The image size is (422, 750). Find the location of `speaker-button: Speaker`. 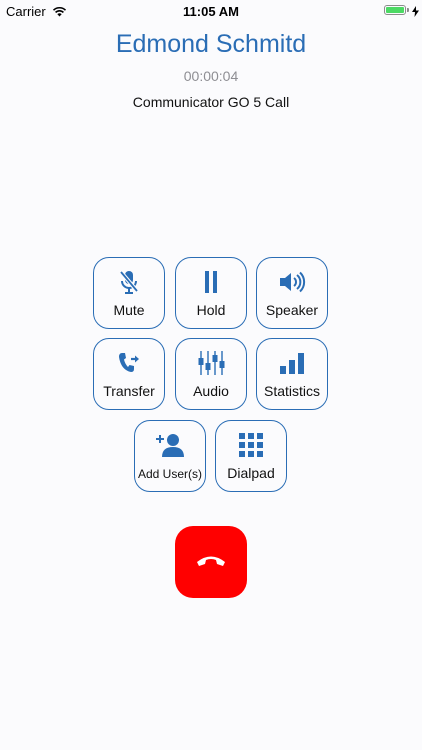

speaker-button: Speaker is located at coordinates (292, 293).